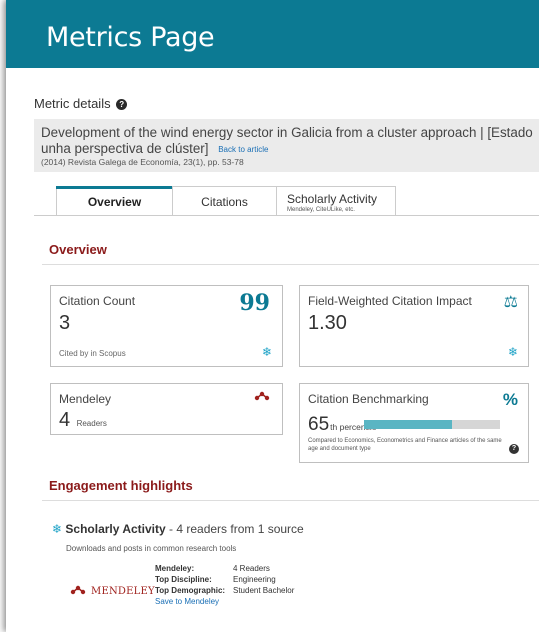  What do you see at coordinates (408, 424) in the screenshot?
I see `percentile-bar-fill` at bounding box center [408, 424].